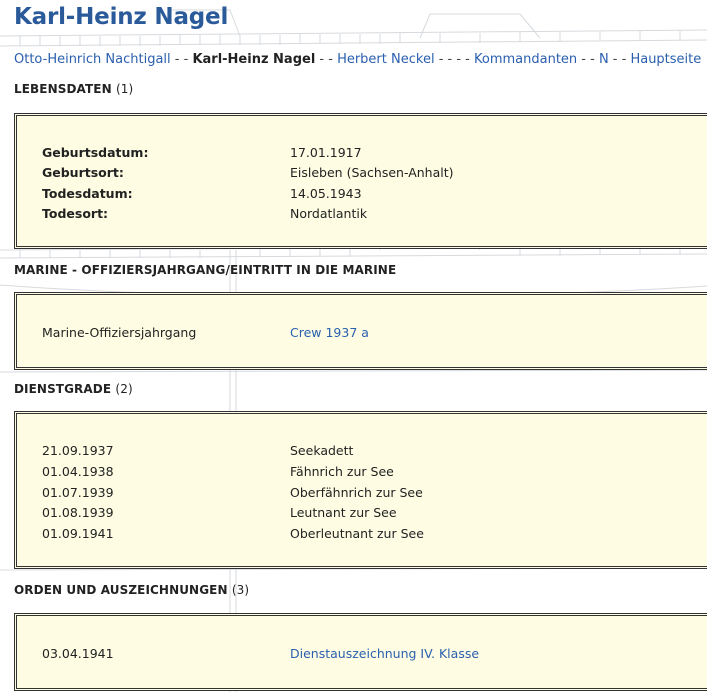 The width and height of the screenshot is (707, 692). What do you see at coordinates (343, 512) in the screenshot?
I see `rank-name: Leutnant zur See` at bounding box center [343, 512].